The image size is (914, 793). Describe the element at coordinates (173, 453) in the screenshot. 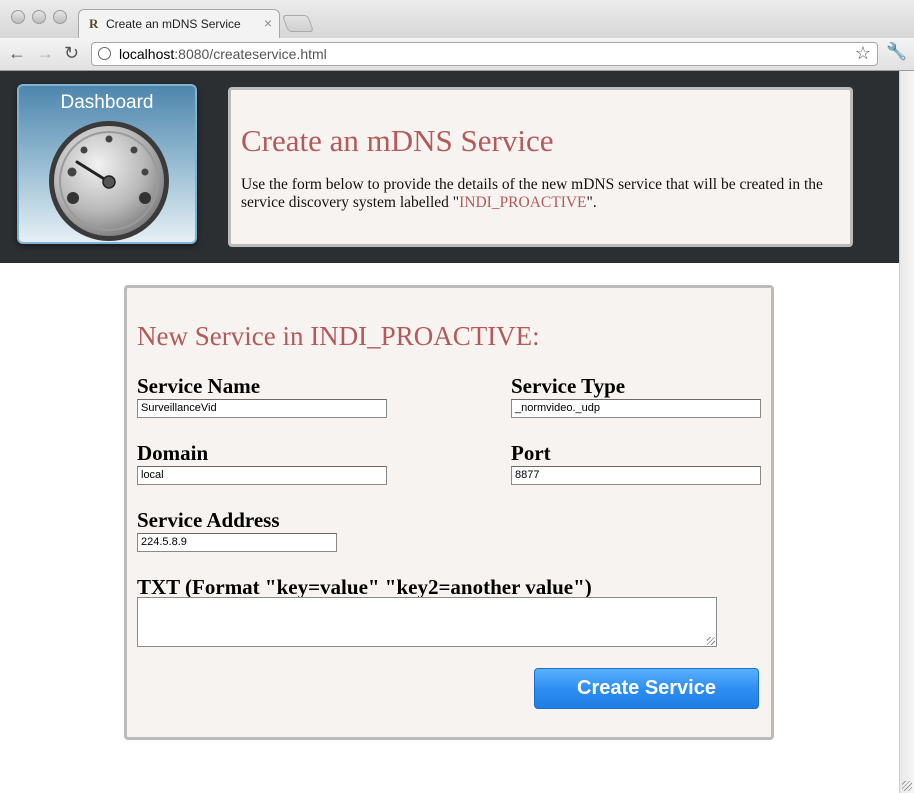

I see `domain-label: Domain` at that location.